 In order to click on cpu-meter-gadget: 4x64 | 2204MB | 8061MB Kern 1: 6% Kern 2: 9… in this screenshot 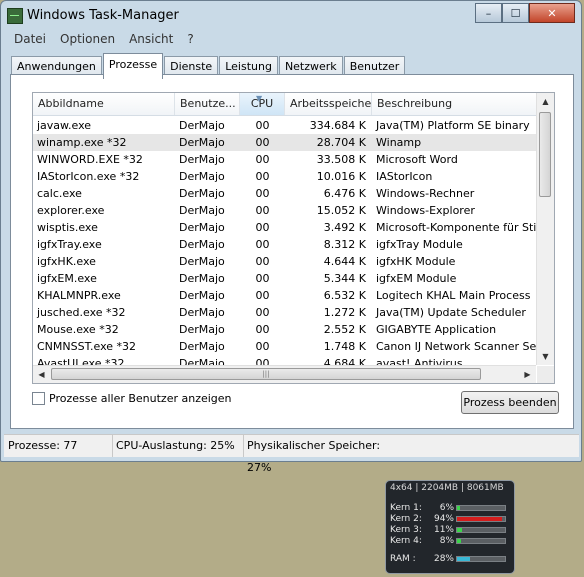, I will do `click(450, 527)`.